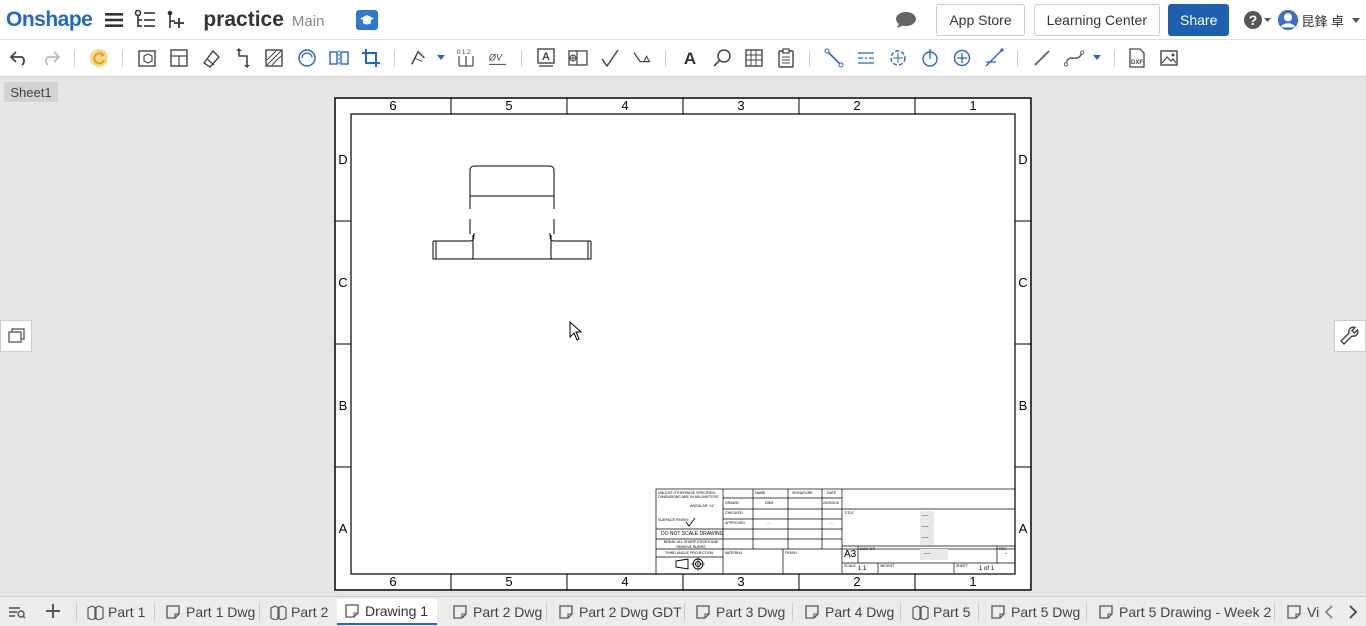  What do you see at coordinates (962, 58) in the screenshot?
I see `circle-center-icon` at bounding box center [962, 58].